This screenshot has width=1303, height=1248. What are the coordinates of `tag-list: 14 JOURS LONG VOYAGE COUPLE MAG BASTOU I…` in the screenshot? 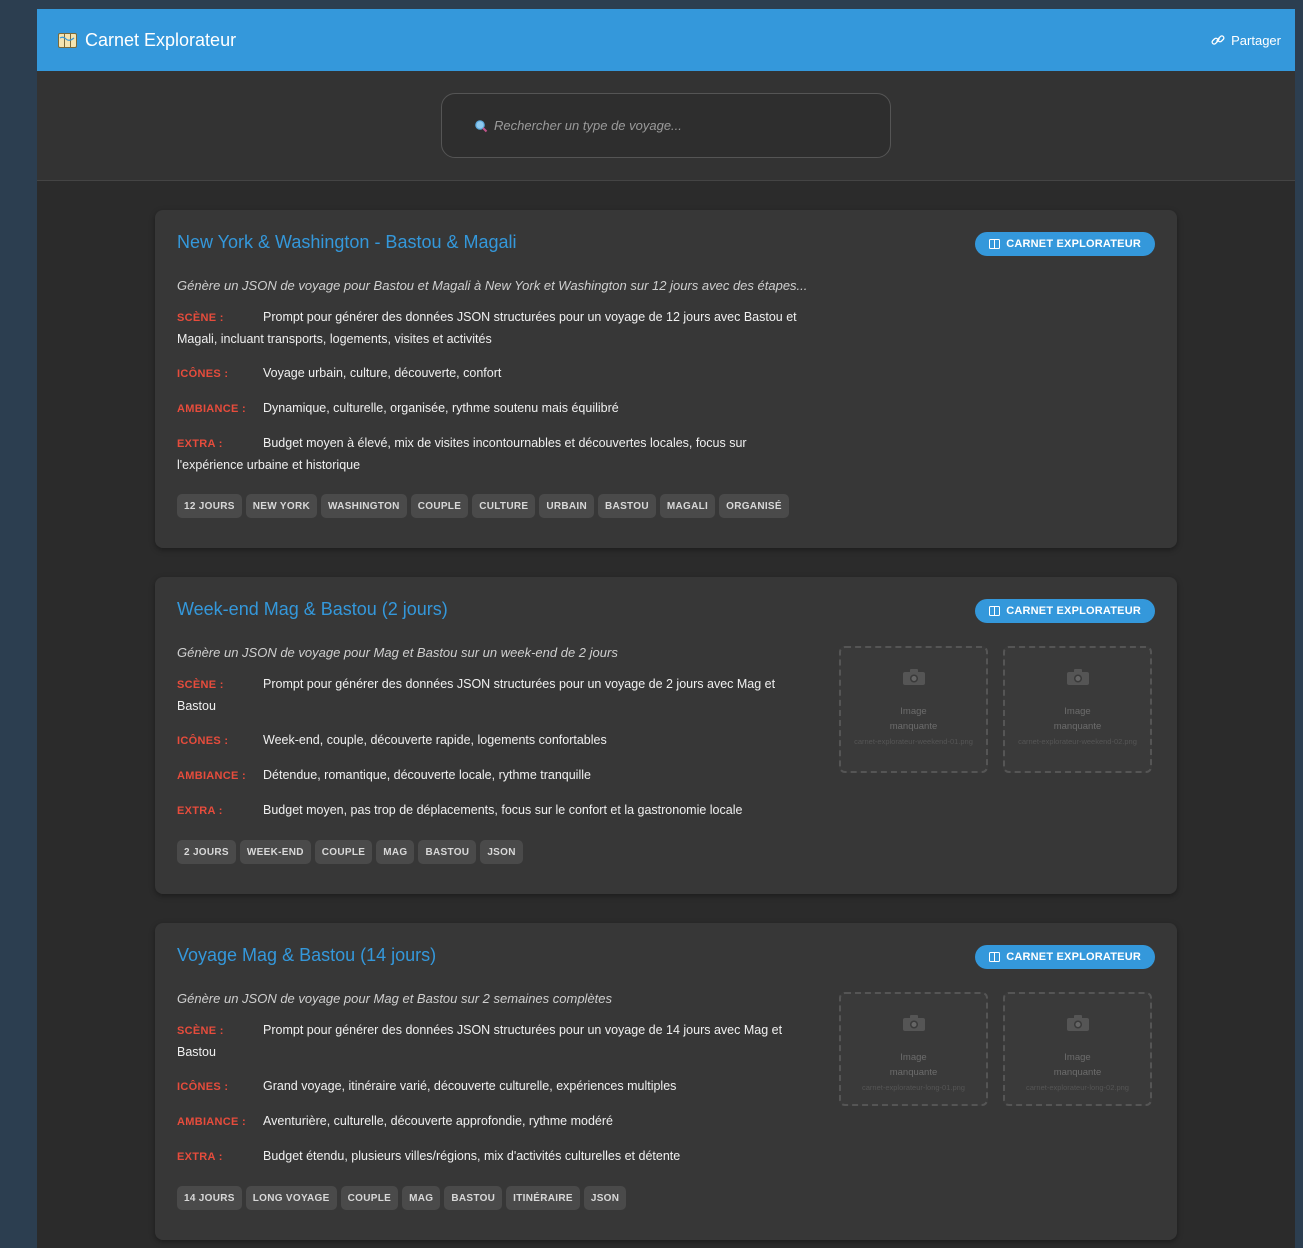 It's located at (666, 1198).